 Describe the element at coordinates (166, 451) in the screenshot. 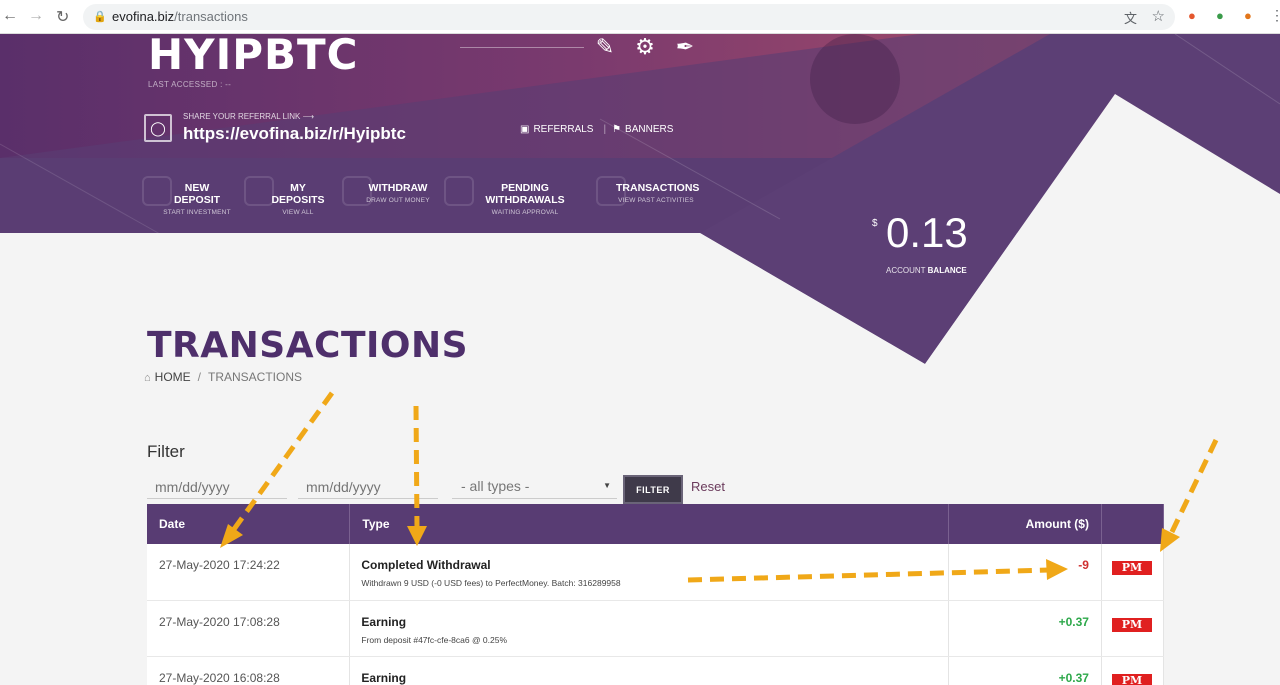

I see `filter-title: Filter` at that location.